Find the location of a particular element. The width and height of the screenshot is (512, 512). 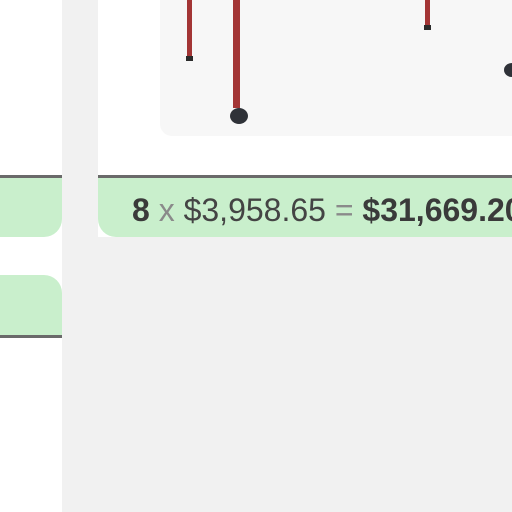

price-calculation: 8 x $3,958.65 = $31,669.20 is located at coordinates (322, 210).